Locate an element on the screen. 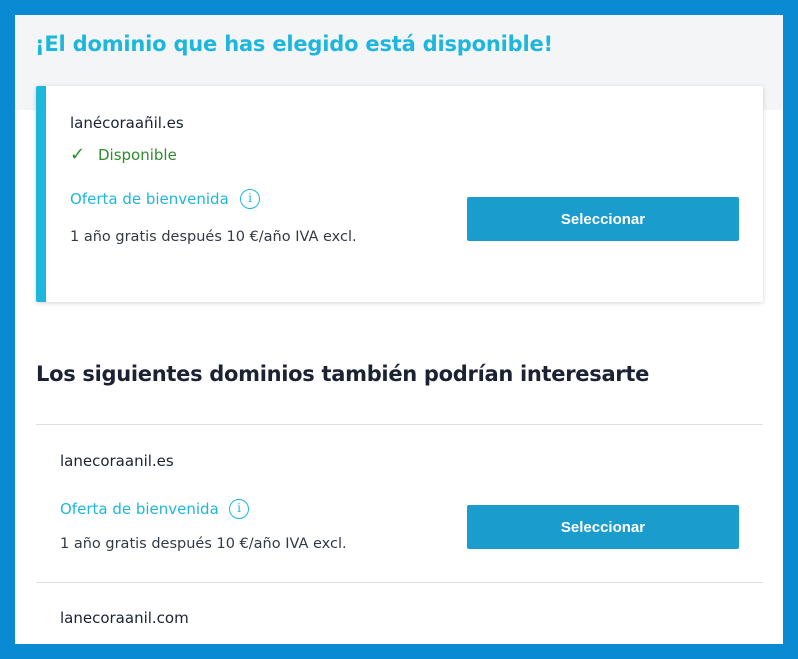 The image size is (798, 659). selected-domain-name: lanécoraañil.es is located at coordinates (127, 123).